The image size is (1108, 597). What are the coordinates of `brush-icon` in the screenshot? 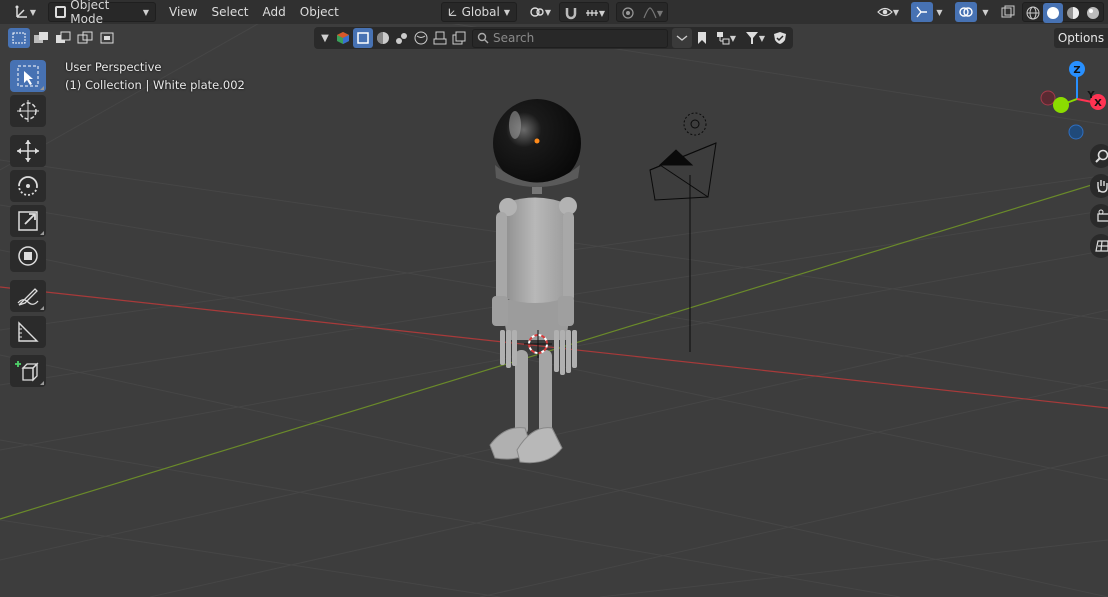 It's located at (439, 38).